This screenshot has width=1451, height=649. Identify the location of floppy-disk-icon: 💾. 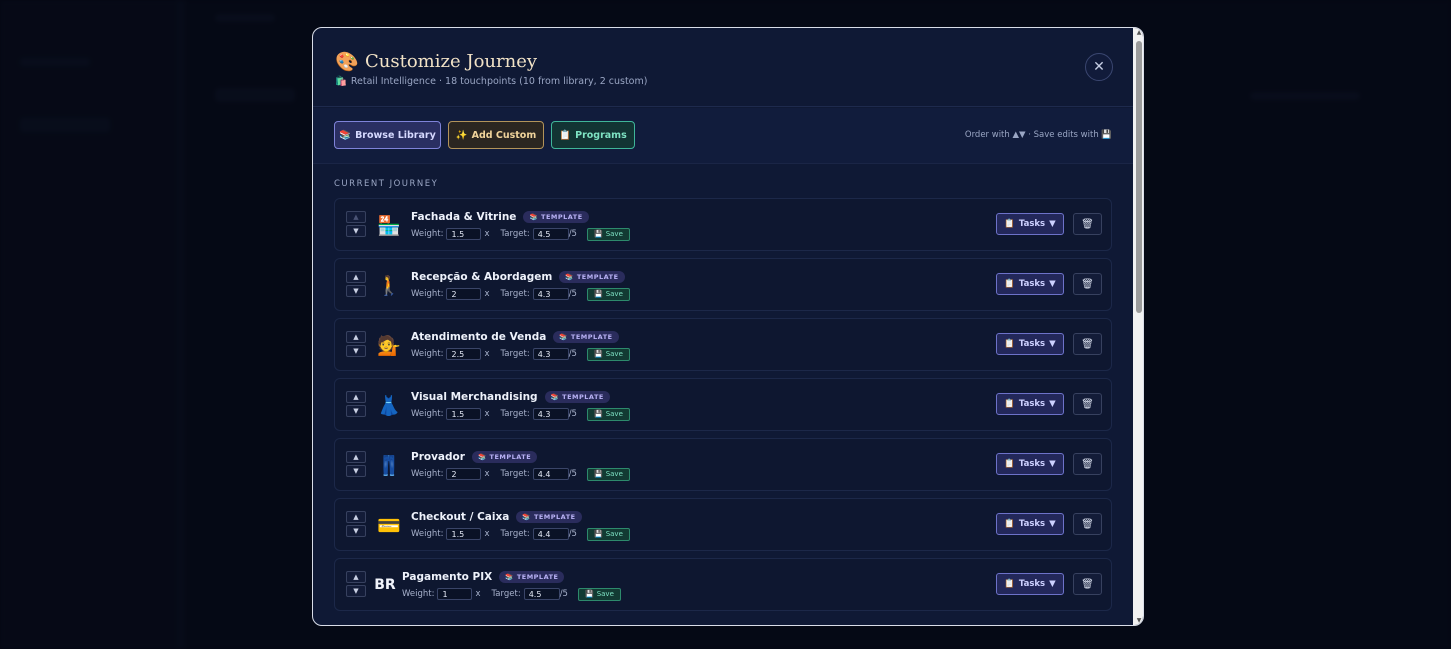
(598, 354).